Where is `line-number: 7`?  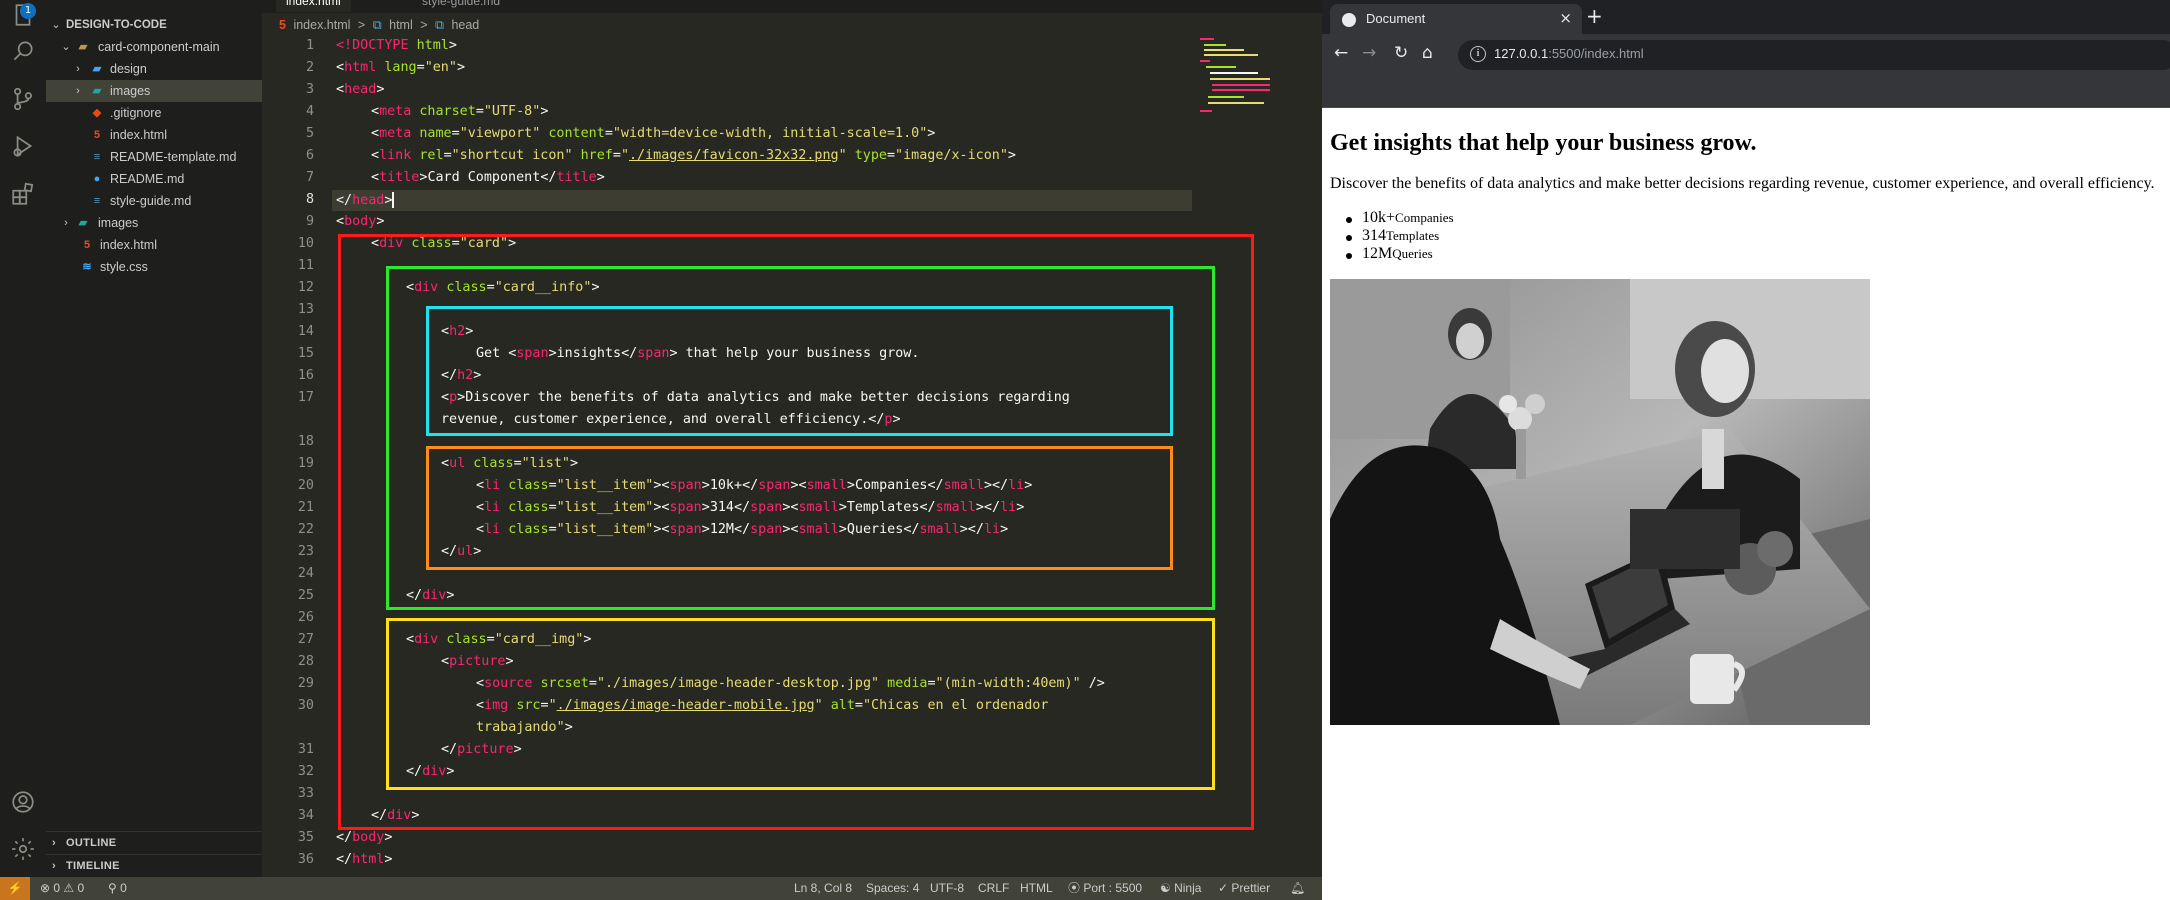
line-number: 7 is located at coordinates (309, 177).